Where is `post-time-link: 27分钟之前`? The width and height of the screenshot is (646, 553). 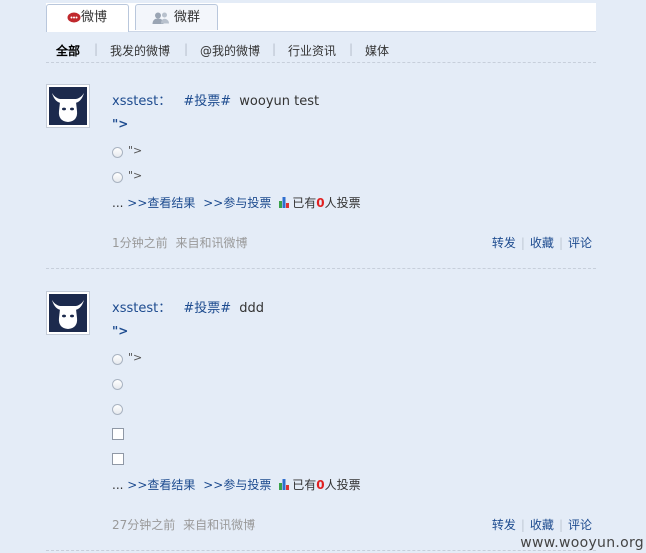 post-time-link: 27分钟之前 is located at coordinates (143, 525).